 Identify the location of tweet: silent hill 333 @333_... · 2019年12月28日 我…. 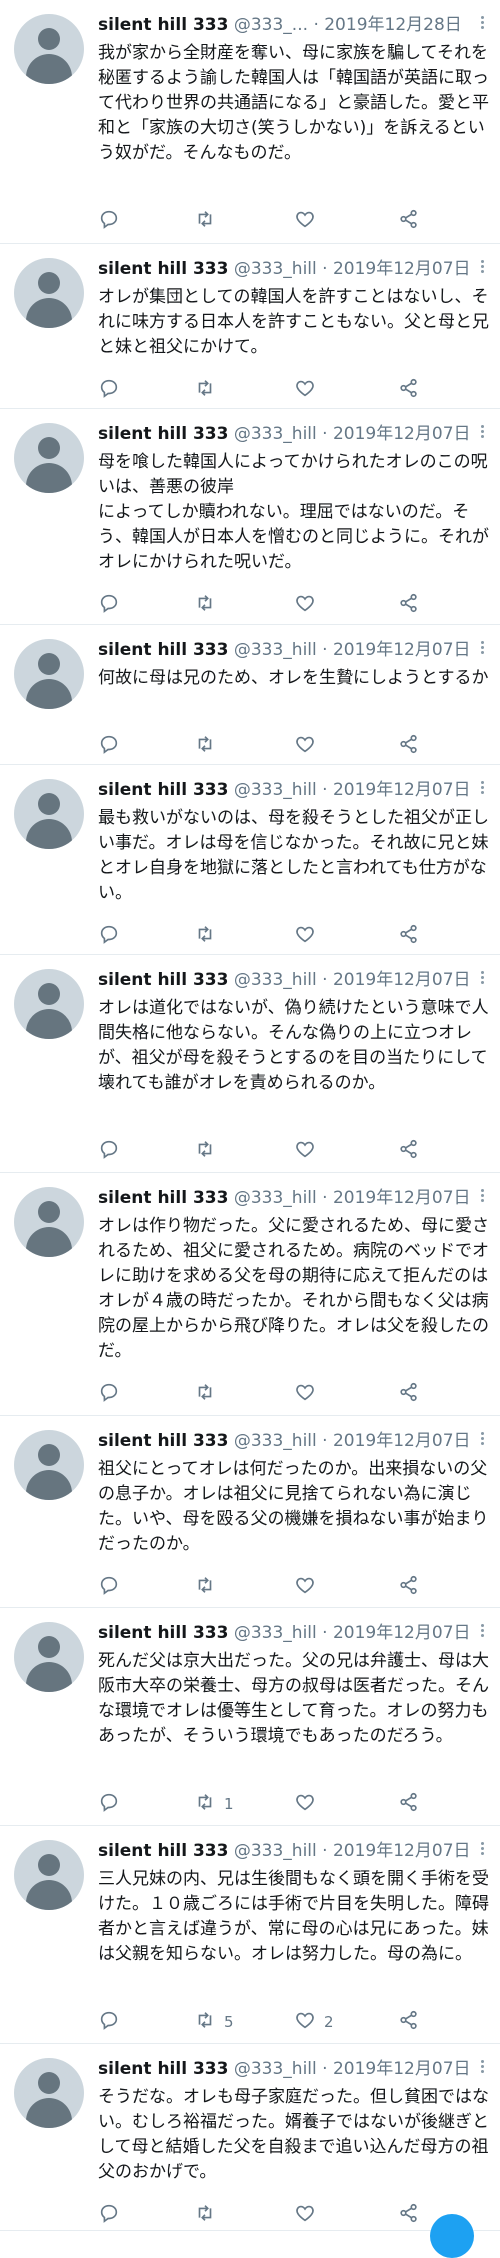
(250, 122).